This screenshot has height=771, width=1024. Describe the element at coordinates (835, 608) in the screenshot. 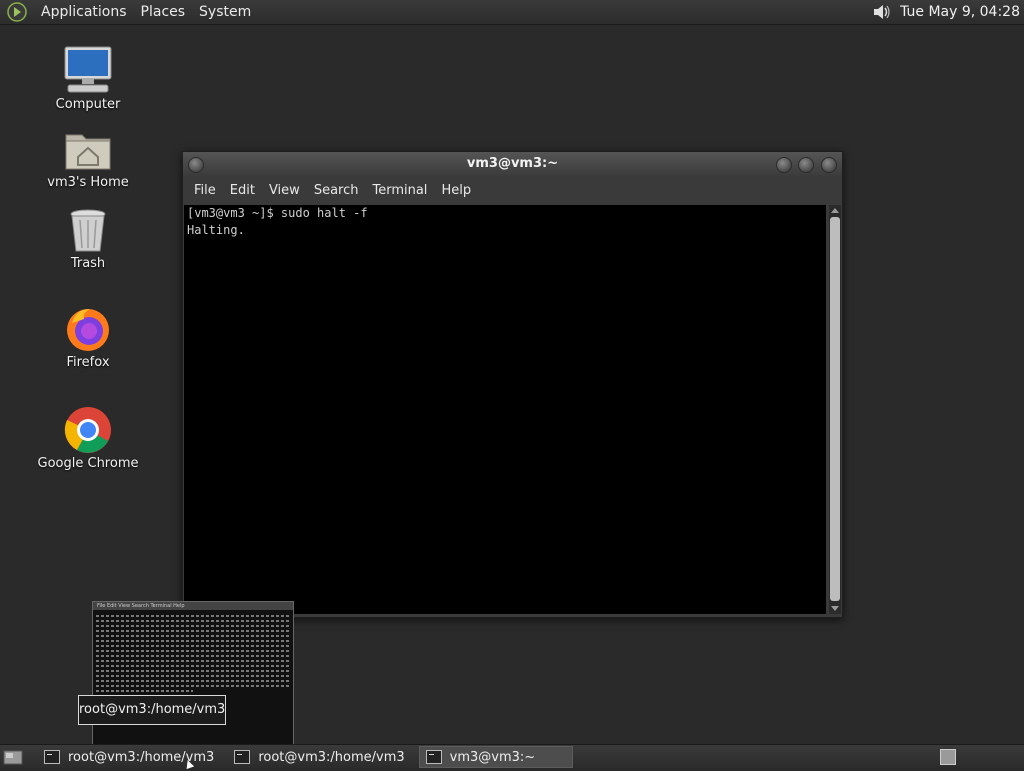

I see `scroll-down-icon` at that location.